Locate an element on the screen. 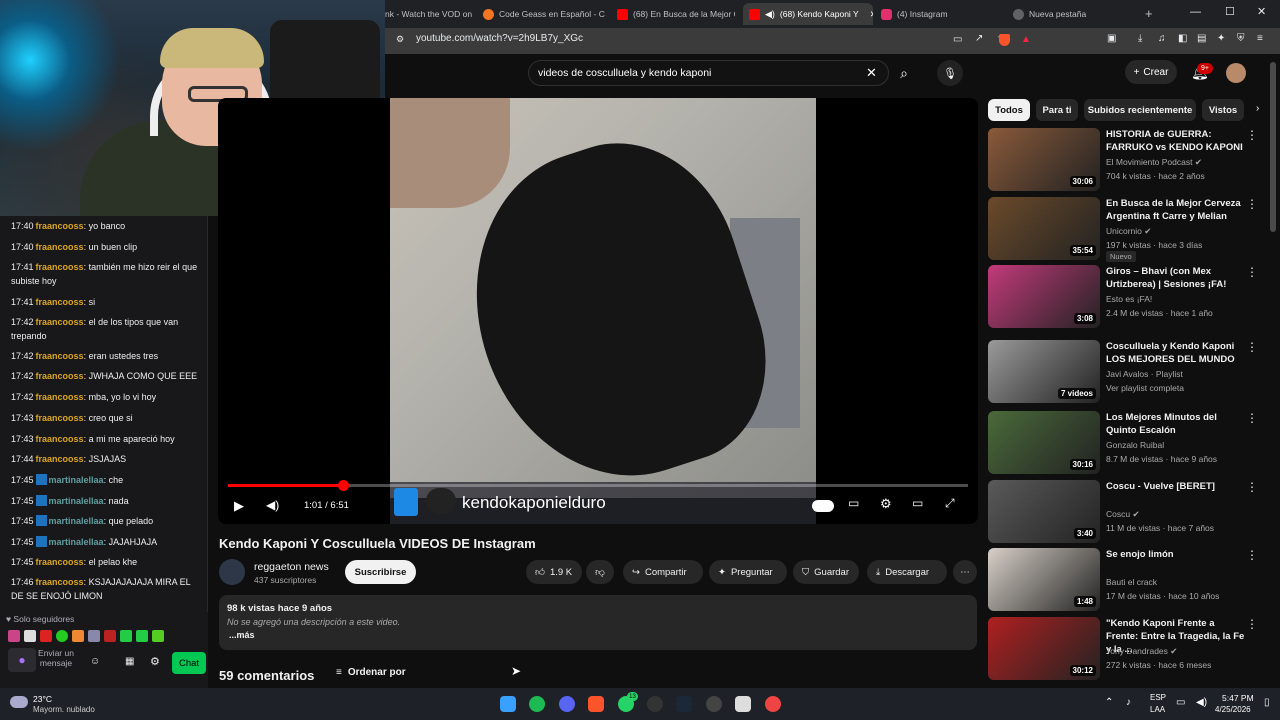 The height and width of the screenshot is (720, 1280). share-button: ↪ Compartir is located at coordinates (663, 572).